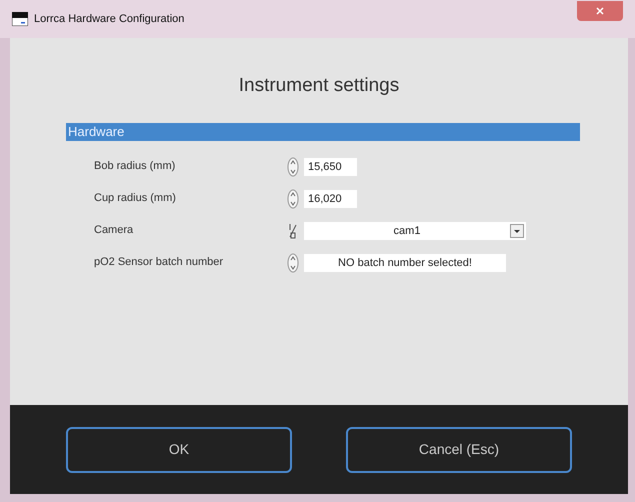 The height and width of the screenshot is (502, 635). What do you see at coordinates (330, 199) in the screenshot?
I see `number-field: 16,020` at bounding box center [330, 199].